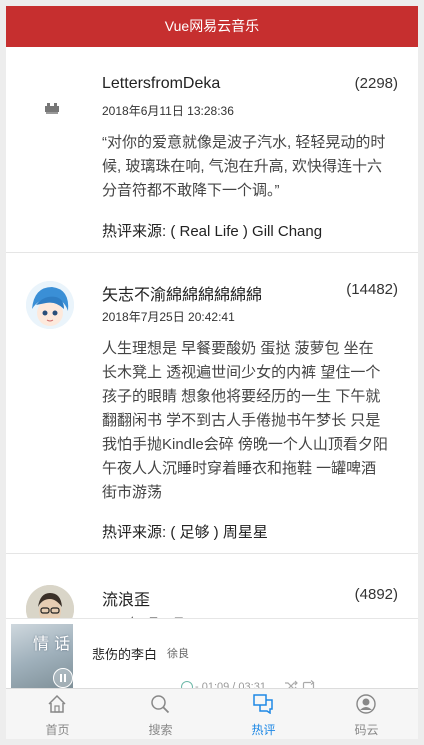 Image resolution: width=424 pixels, height=745 pixels. What do you see at coordinates (372, 289) in the screenshot?
I see `like-count: (14482)` at bounding box center [372, 289].